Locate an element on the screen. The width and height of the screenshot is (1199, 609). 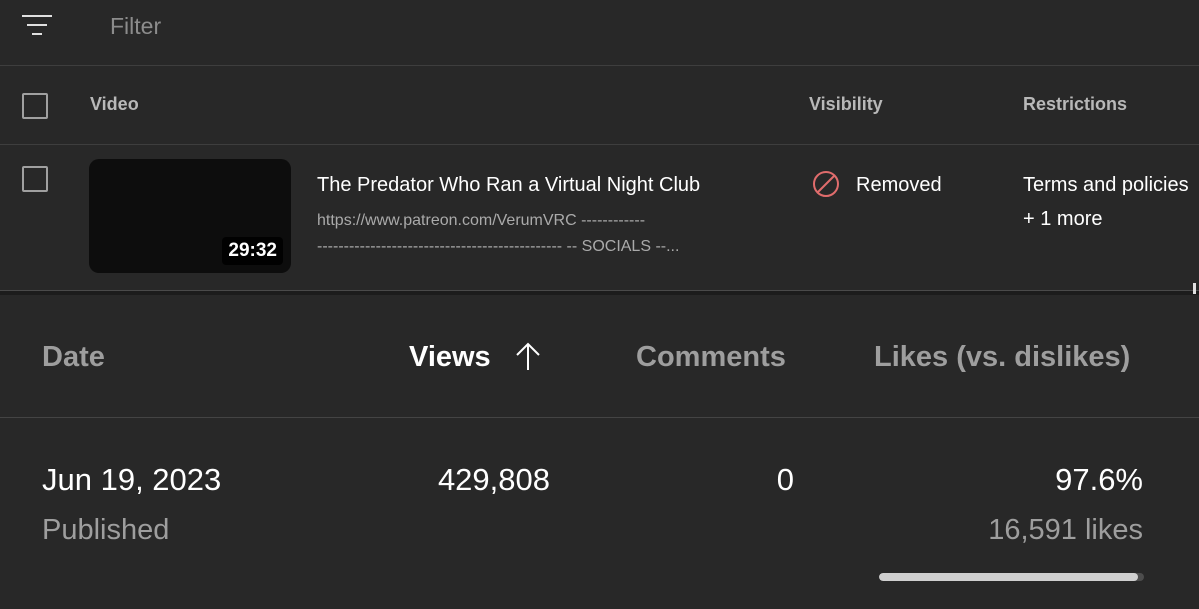
header-visibility: Visibility is located at coordinates (846, 104).